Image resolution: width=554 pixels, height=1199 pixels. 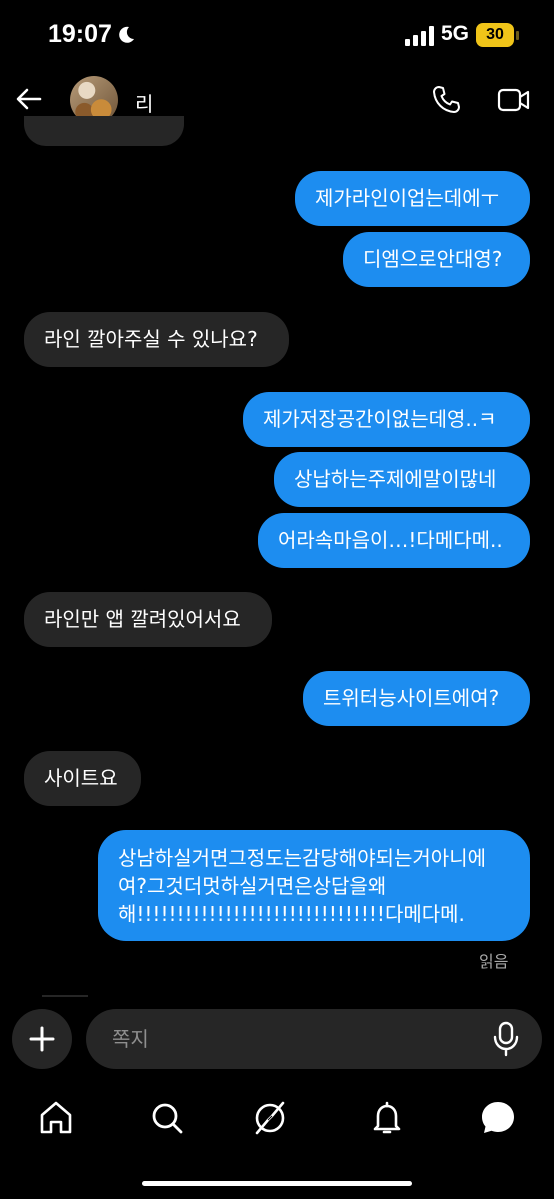 What do you see at coordinates (433, 259) in the screenshot?
I see `message-text: 디엠으로안대영?` at bounding box center [433, 259].